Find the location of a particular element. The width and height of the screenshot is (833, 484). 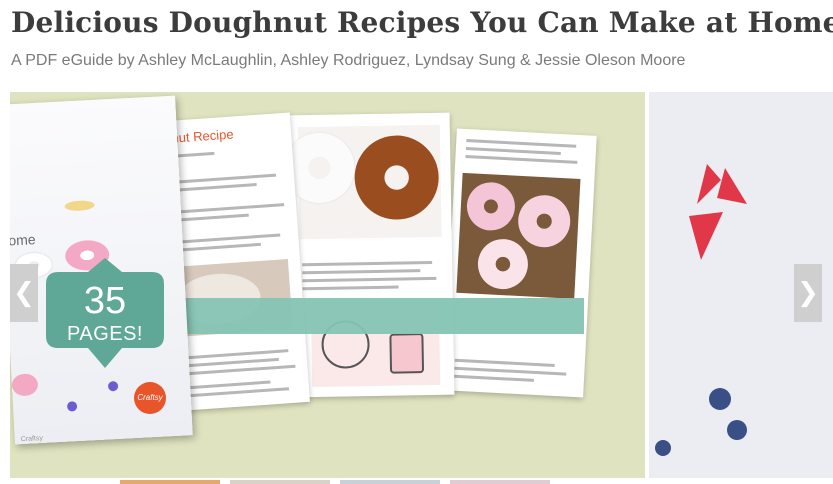

chevron-left-icon: ❮ is located at coordinates (24, 293).